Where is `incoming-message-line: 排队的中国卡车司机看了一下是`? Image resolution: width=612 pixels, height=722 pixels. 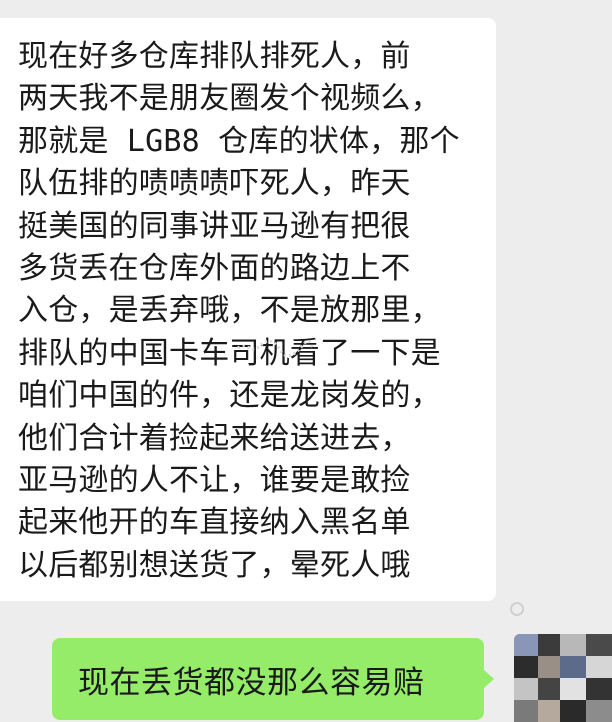
incoming-message-line: 排队的中国卡车司机看了一下是 is located at coordinates (229, 353).